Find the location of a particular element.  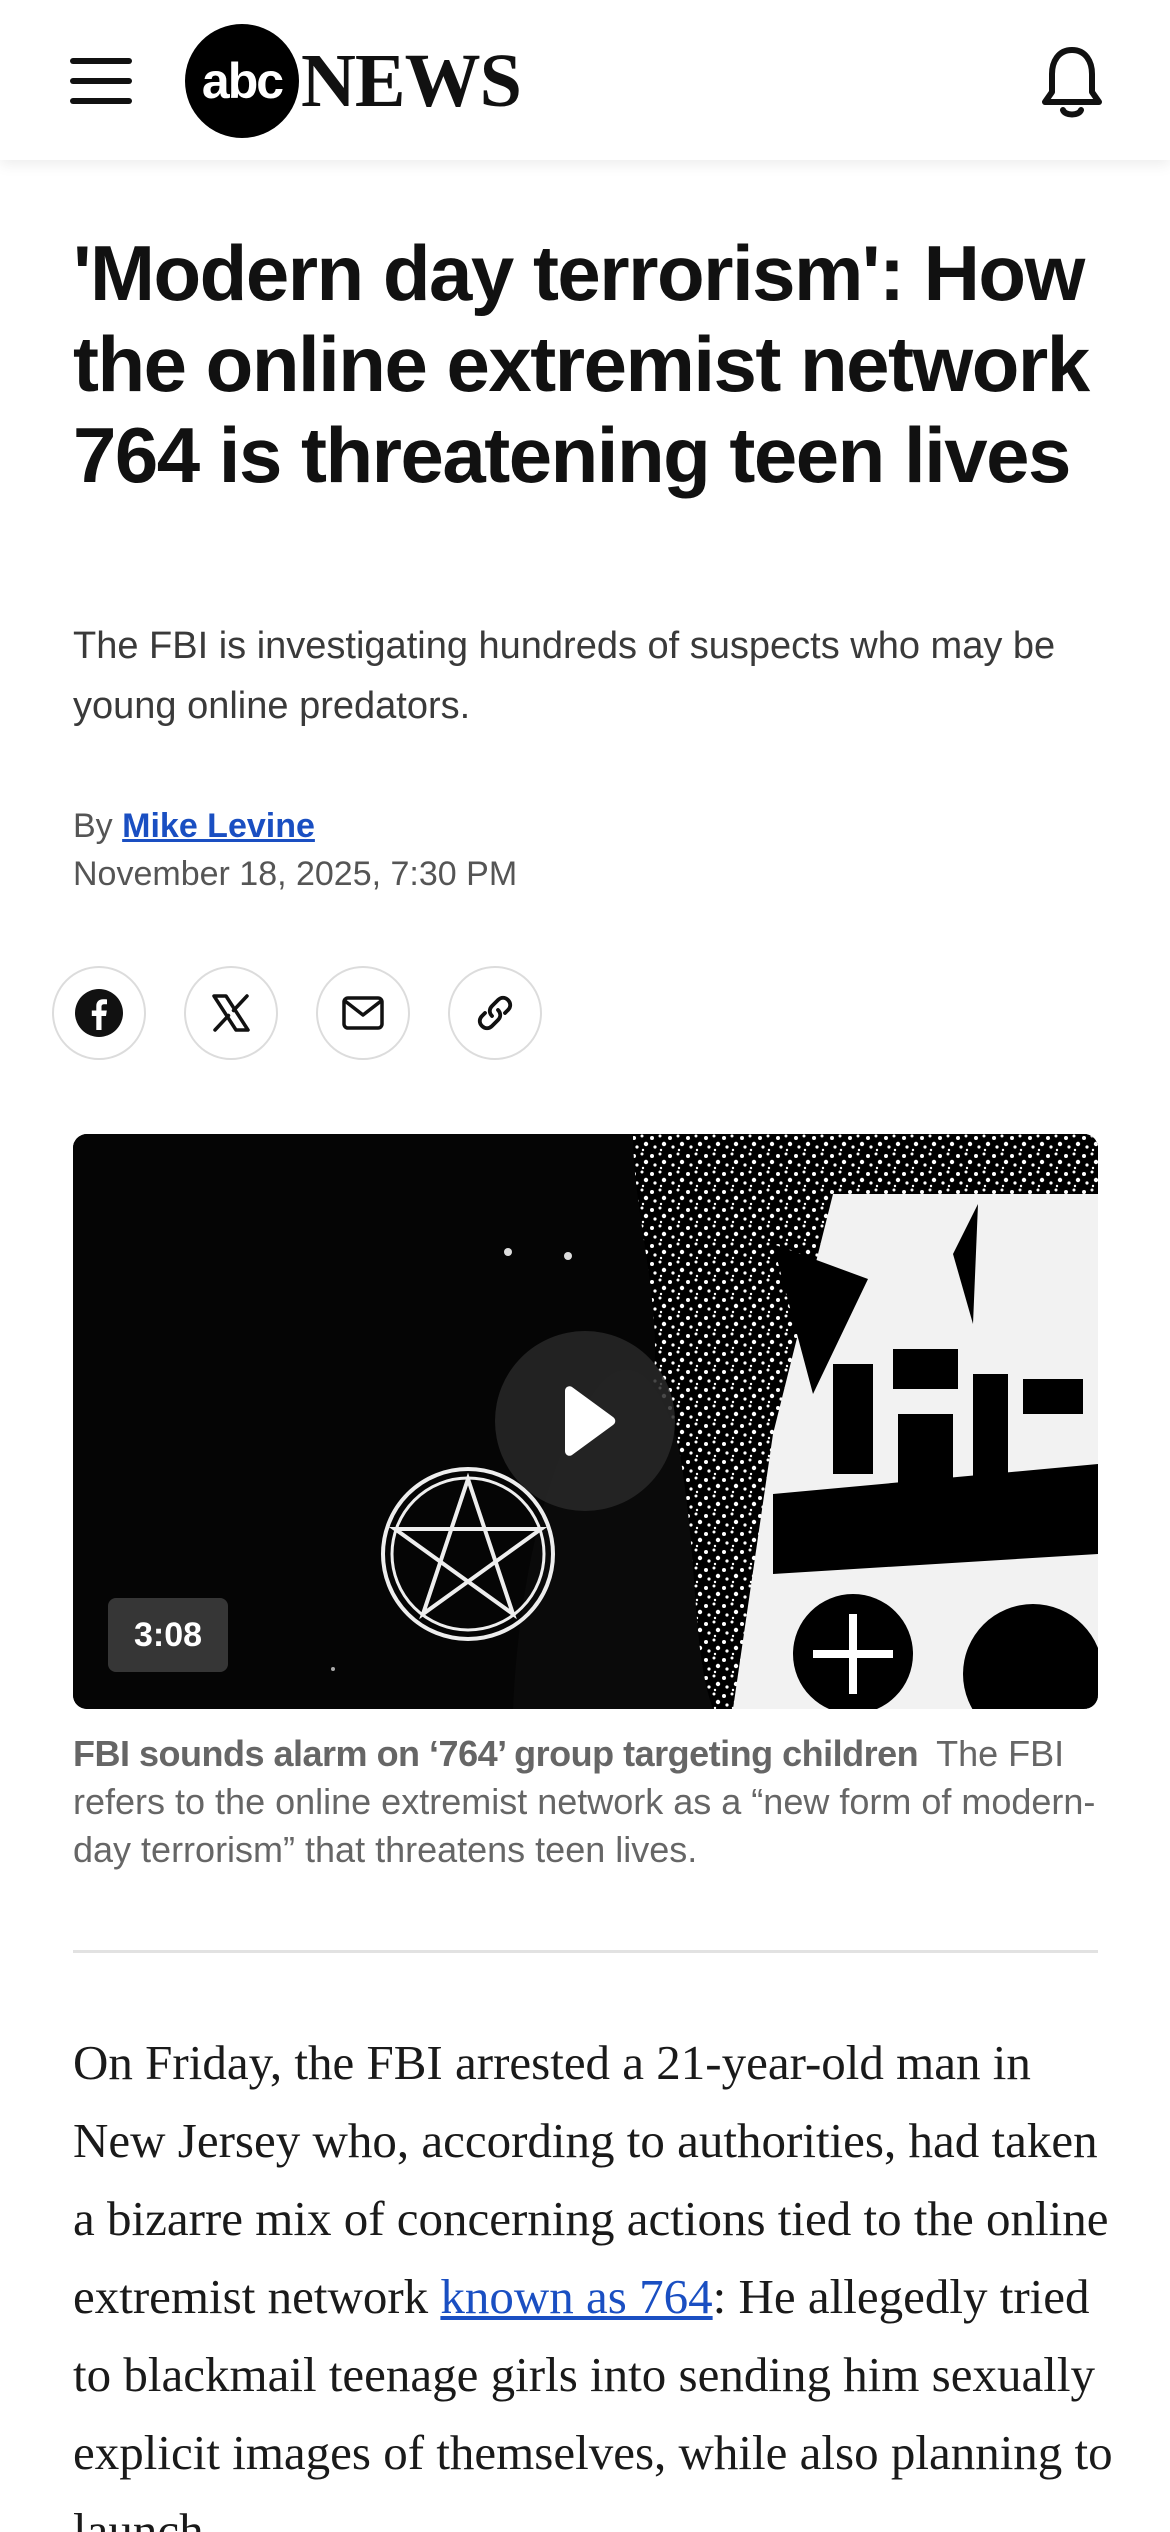

author-link: Mike Levine is located at coordinates (218, 826).